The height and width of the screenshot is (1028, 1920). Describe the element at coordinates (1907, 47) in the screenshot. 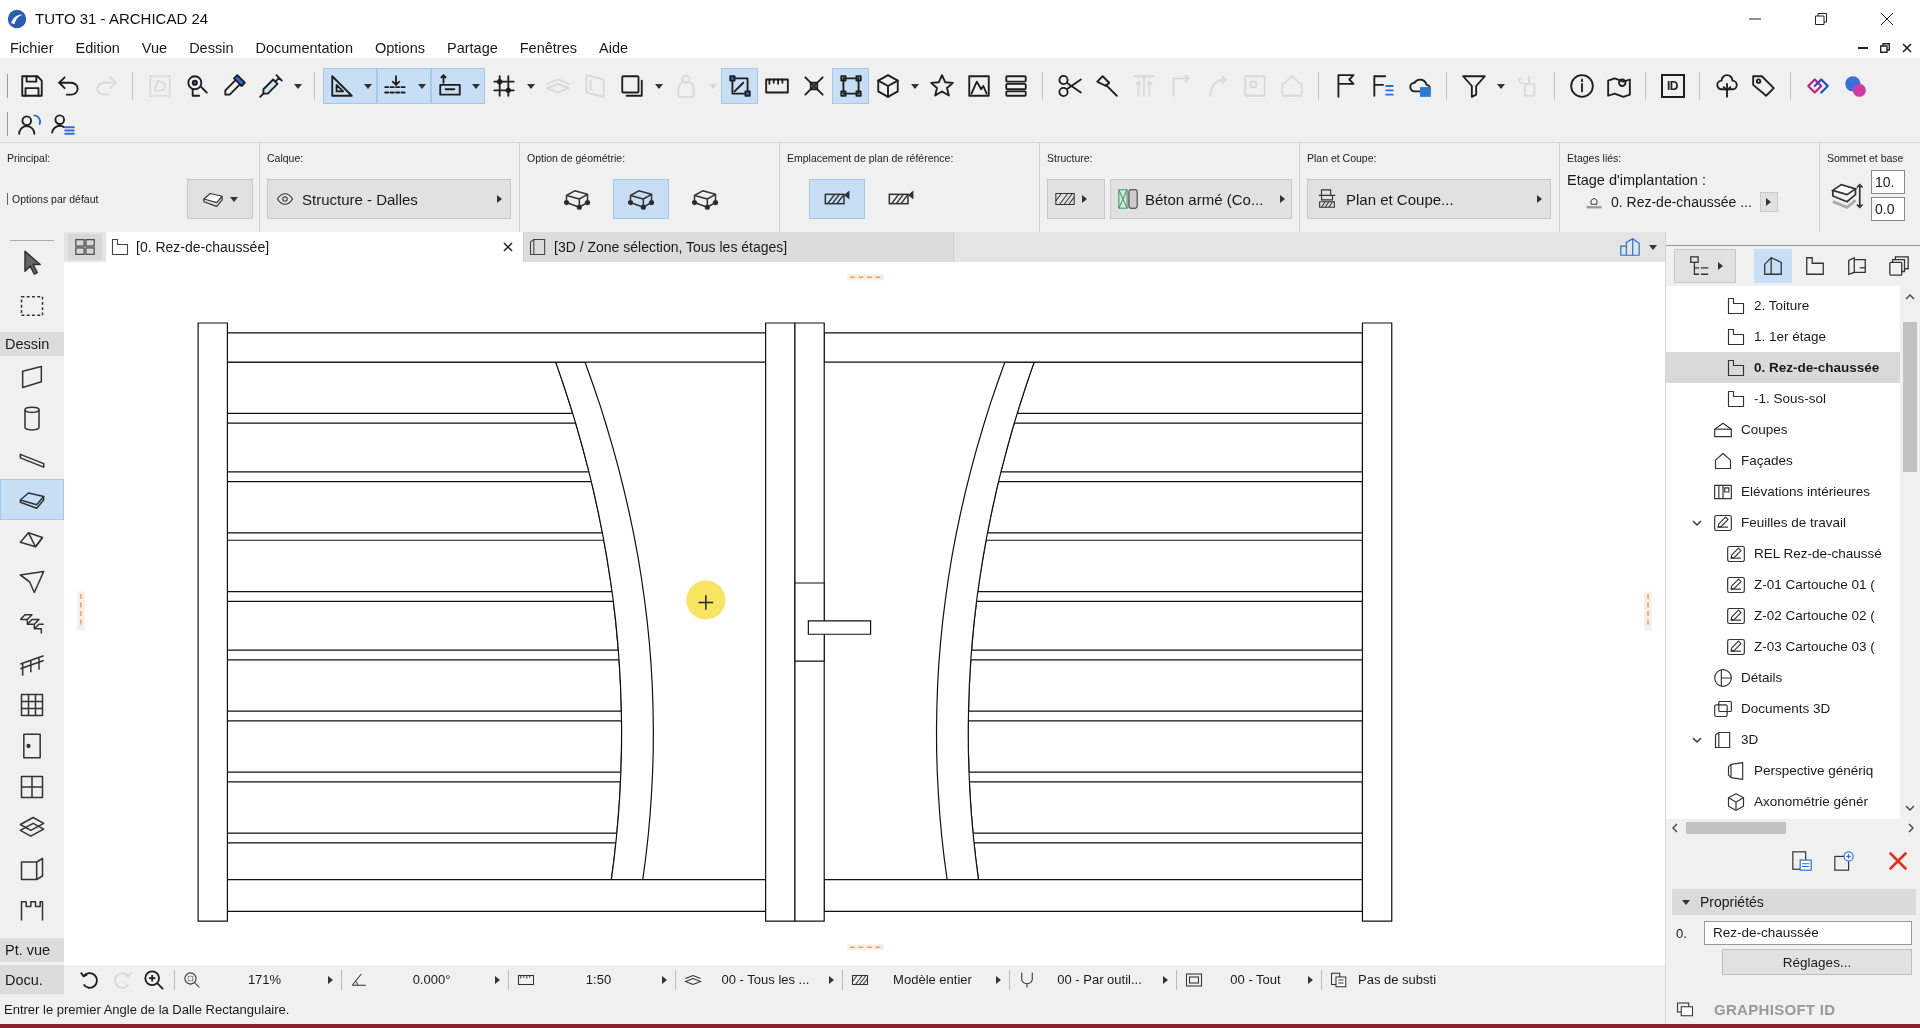

I see `document-close-button` at that location.